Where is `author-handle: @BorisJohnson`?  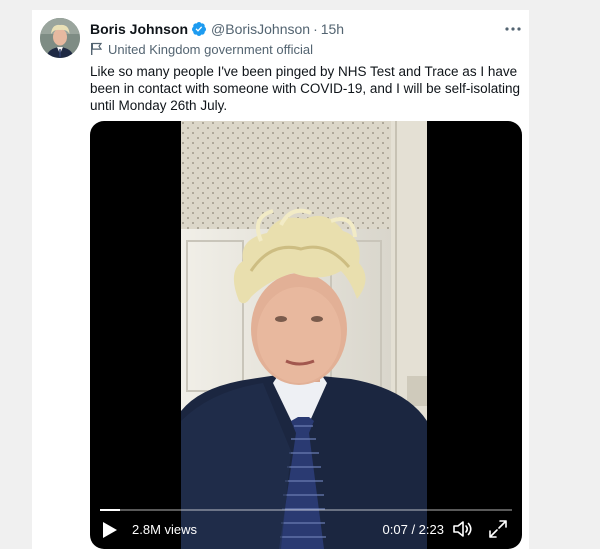 author-handle: @BorisJohnson is located at coordinates (260, 29).